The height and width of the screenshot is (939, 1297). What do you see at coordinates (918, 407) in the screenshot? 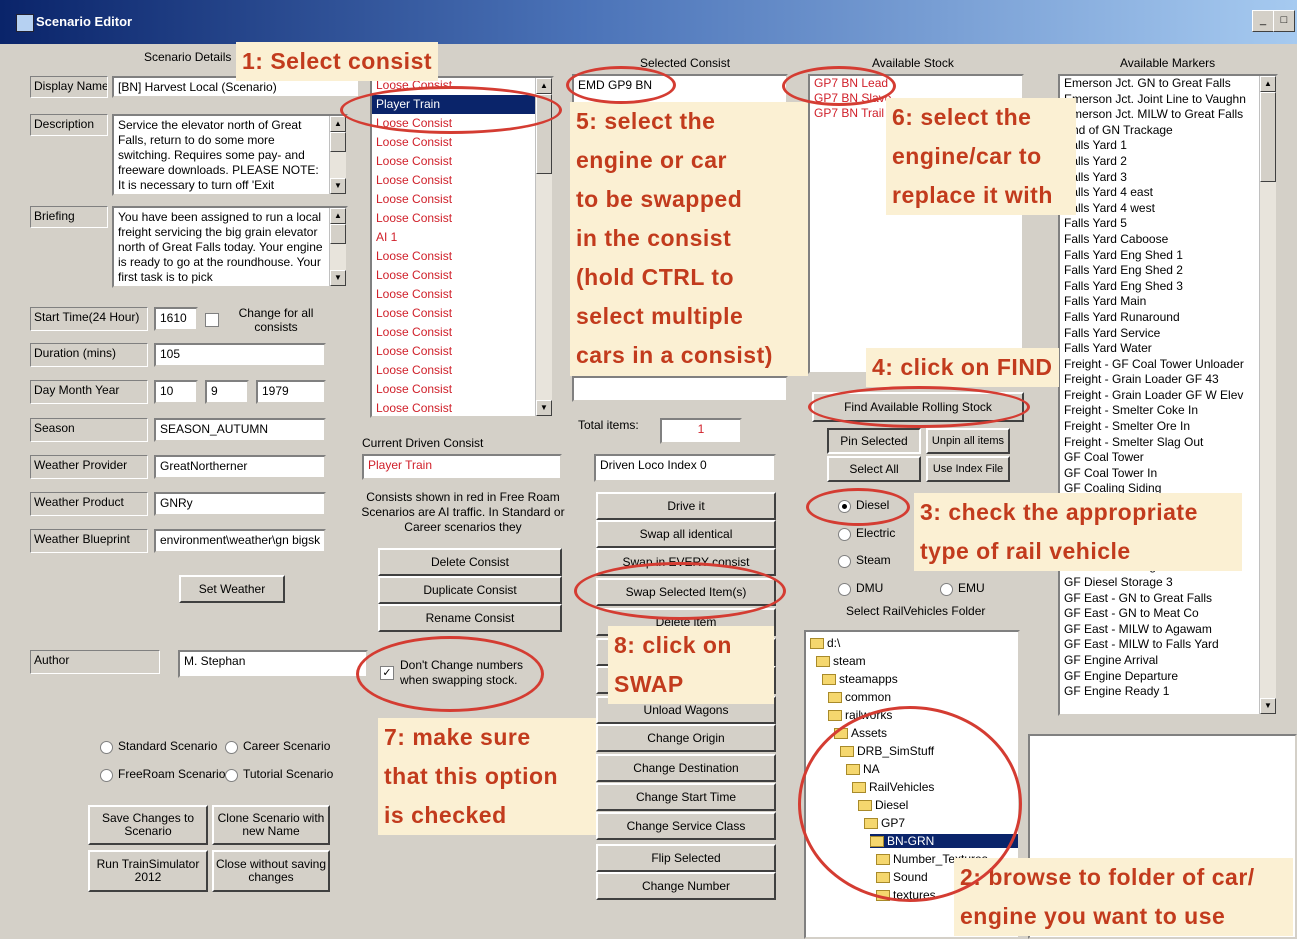
I see `find-rolling-stock-button: Find Available Rolling Stock` at bounding box center [918, 407].